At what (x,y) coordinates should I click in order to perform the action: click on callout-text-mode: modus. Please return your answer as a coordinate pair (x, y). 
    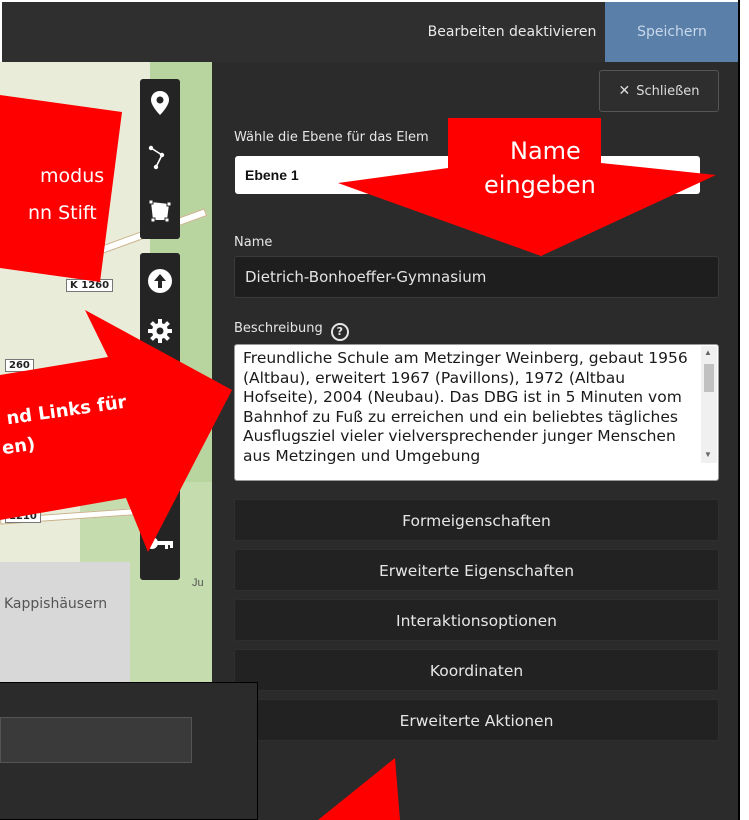
    Looking at the image, I should click on (72, 176).